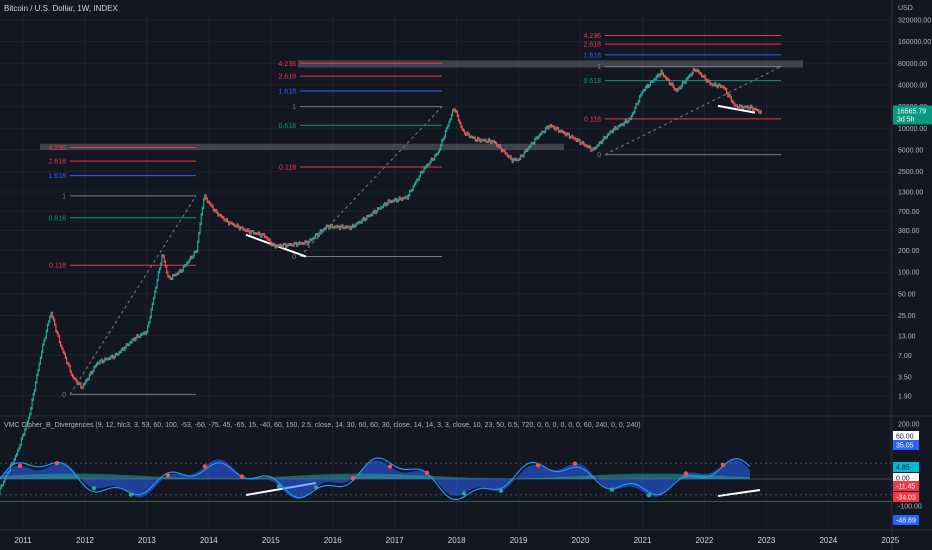  Describe the element at coordinates (910, 172) in the screenshot. I see `price-tick-label: 2500.00` at that location.